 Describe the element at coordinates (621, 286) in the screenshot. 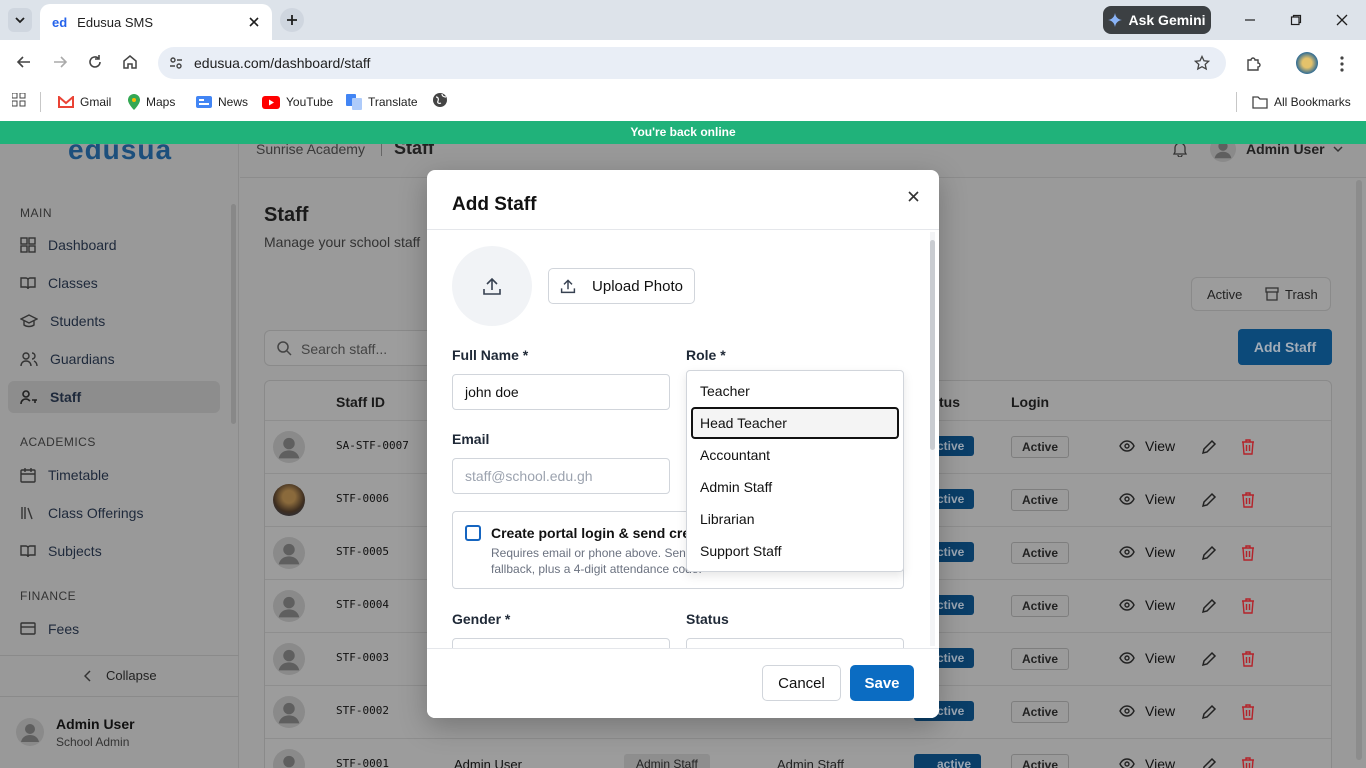

I see `upload-photo-button: Upload Photo` at that location.